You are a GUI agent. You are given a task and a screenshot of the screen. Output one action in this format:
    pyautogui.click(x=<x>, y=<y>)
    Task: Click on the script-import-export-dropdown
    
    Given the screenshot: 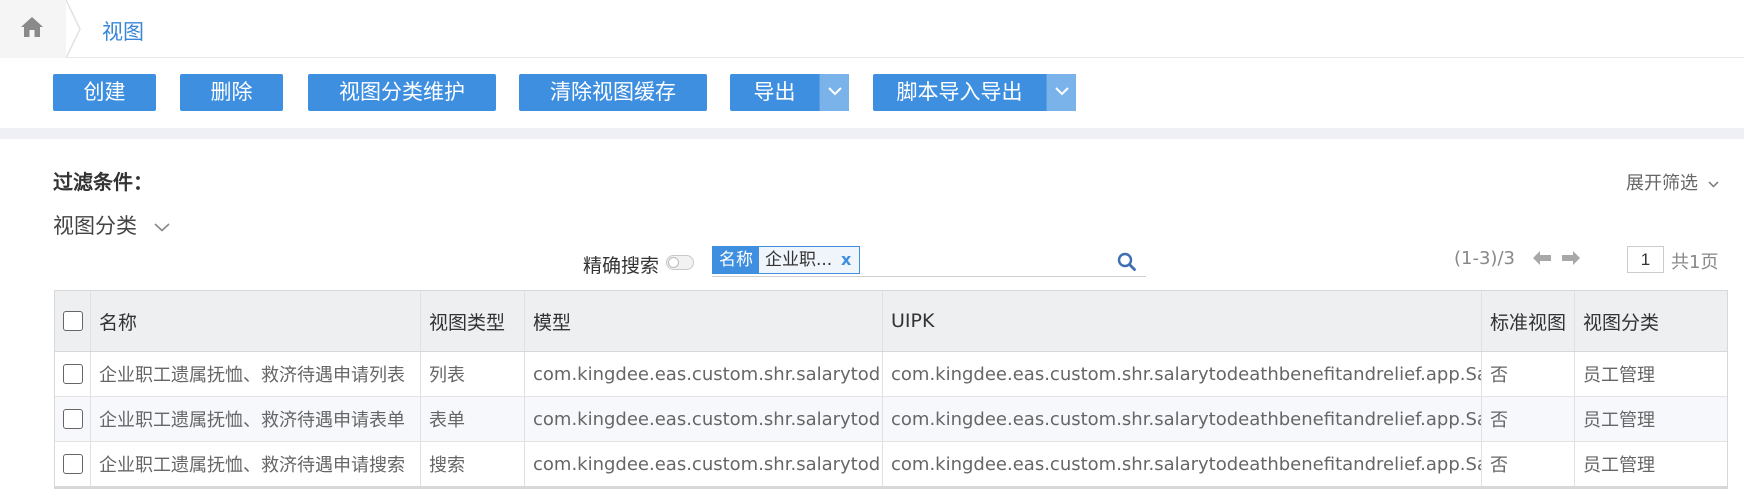 What is the action you would take?
    pyautogui.click(x=1061, y=92)
    